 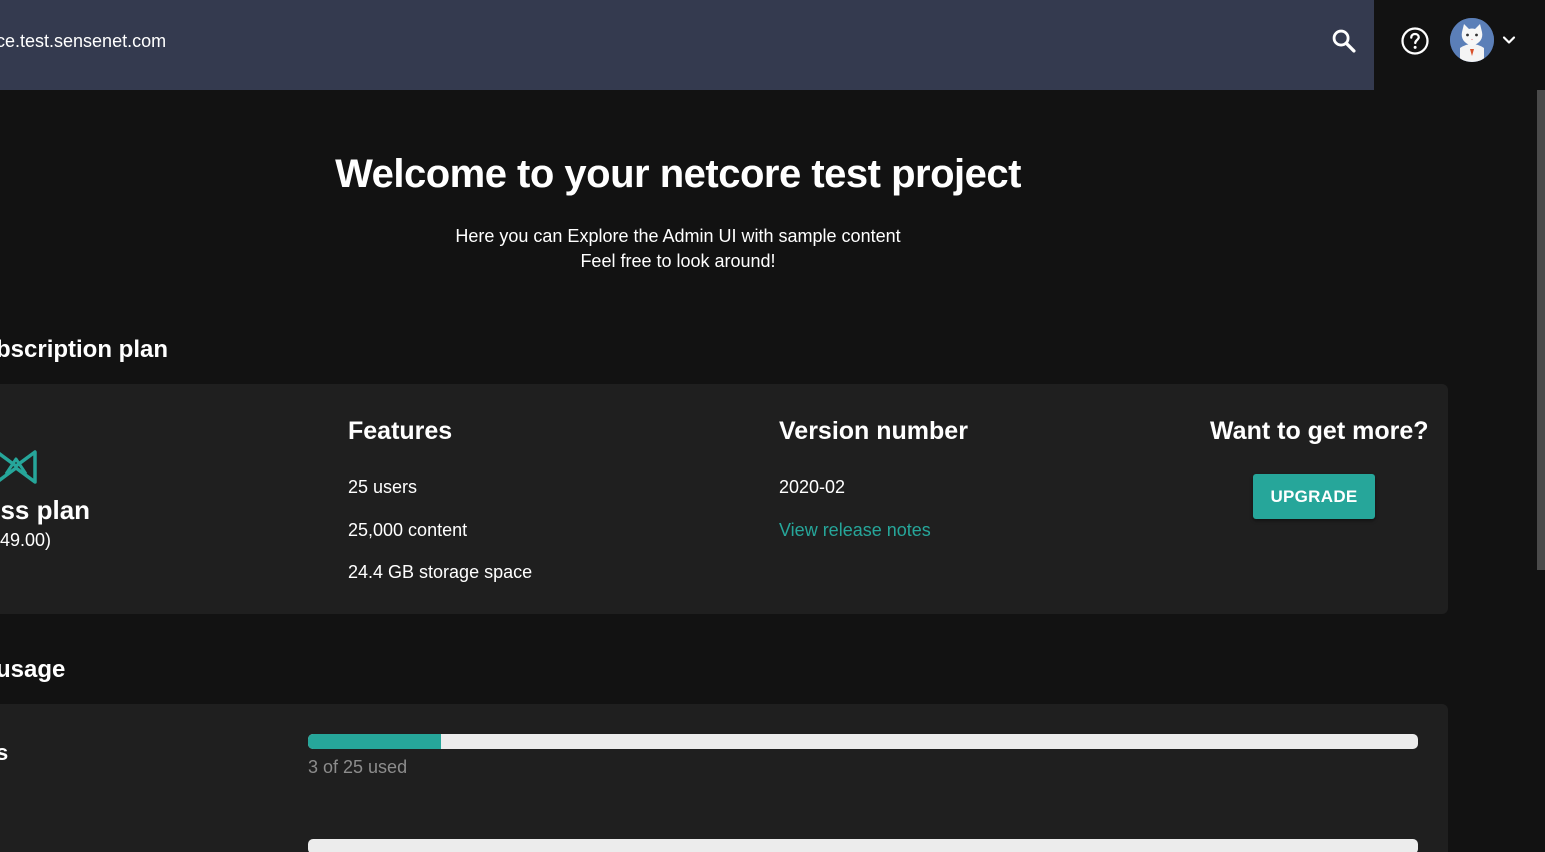 What do you see at coordinates (84, 349) in the screenshot?
I see `subscription-plan-heading: bscription plan` at bounding box center [84, 349].